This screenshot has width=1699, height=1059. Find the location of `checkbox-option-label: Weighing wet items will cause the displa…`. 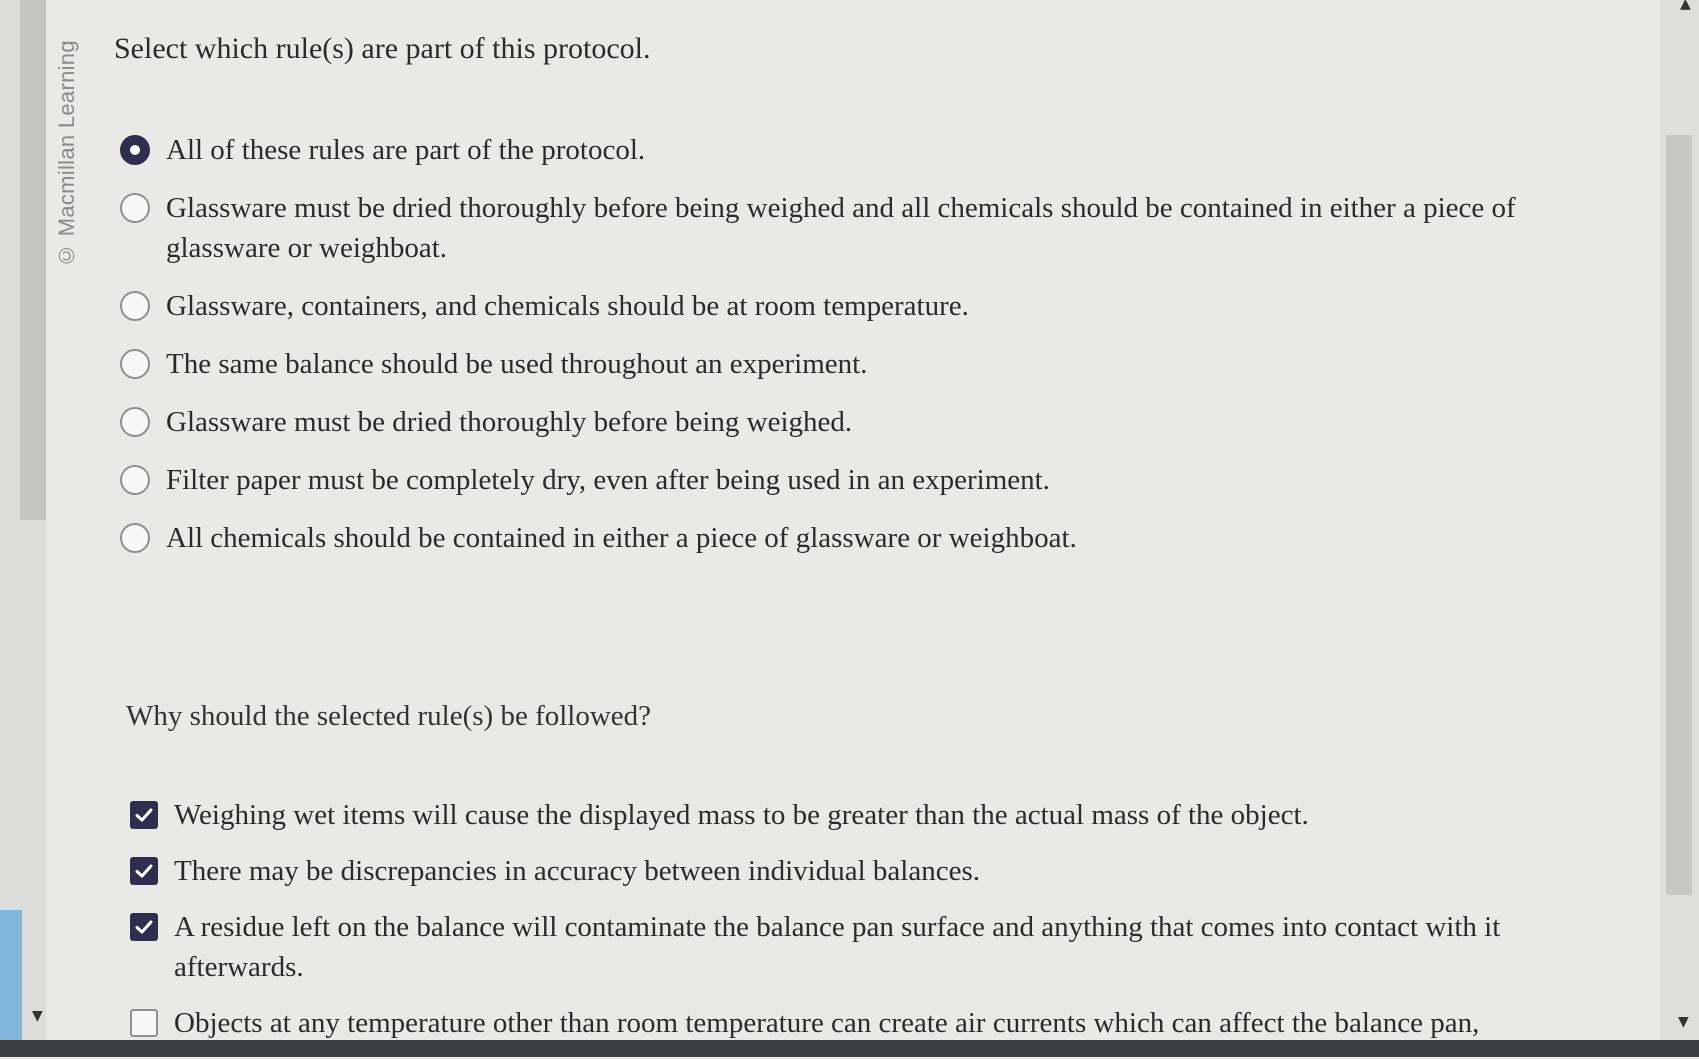

checkbox-option-label: Weighing wet items will cause the displa… is located at coordinates (741, 815).